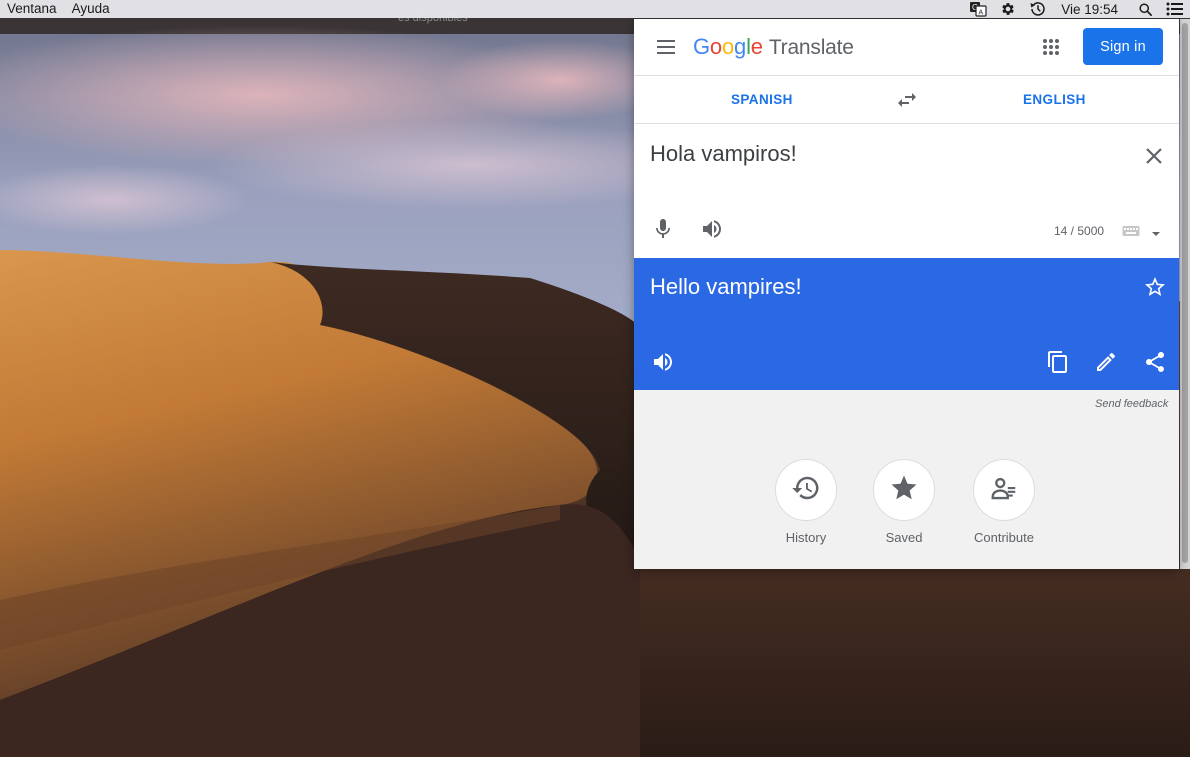 This screenshot has width=1190, height=757. Describe the element at coordinates (712, 229) in the screenshot. I see `listen-source-icon` at that location.